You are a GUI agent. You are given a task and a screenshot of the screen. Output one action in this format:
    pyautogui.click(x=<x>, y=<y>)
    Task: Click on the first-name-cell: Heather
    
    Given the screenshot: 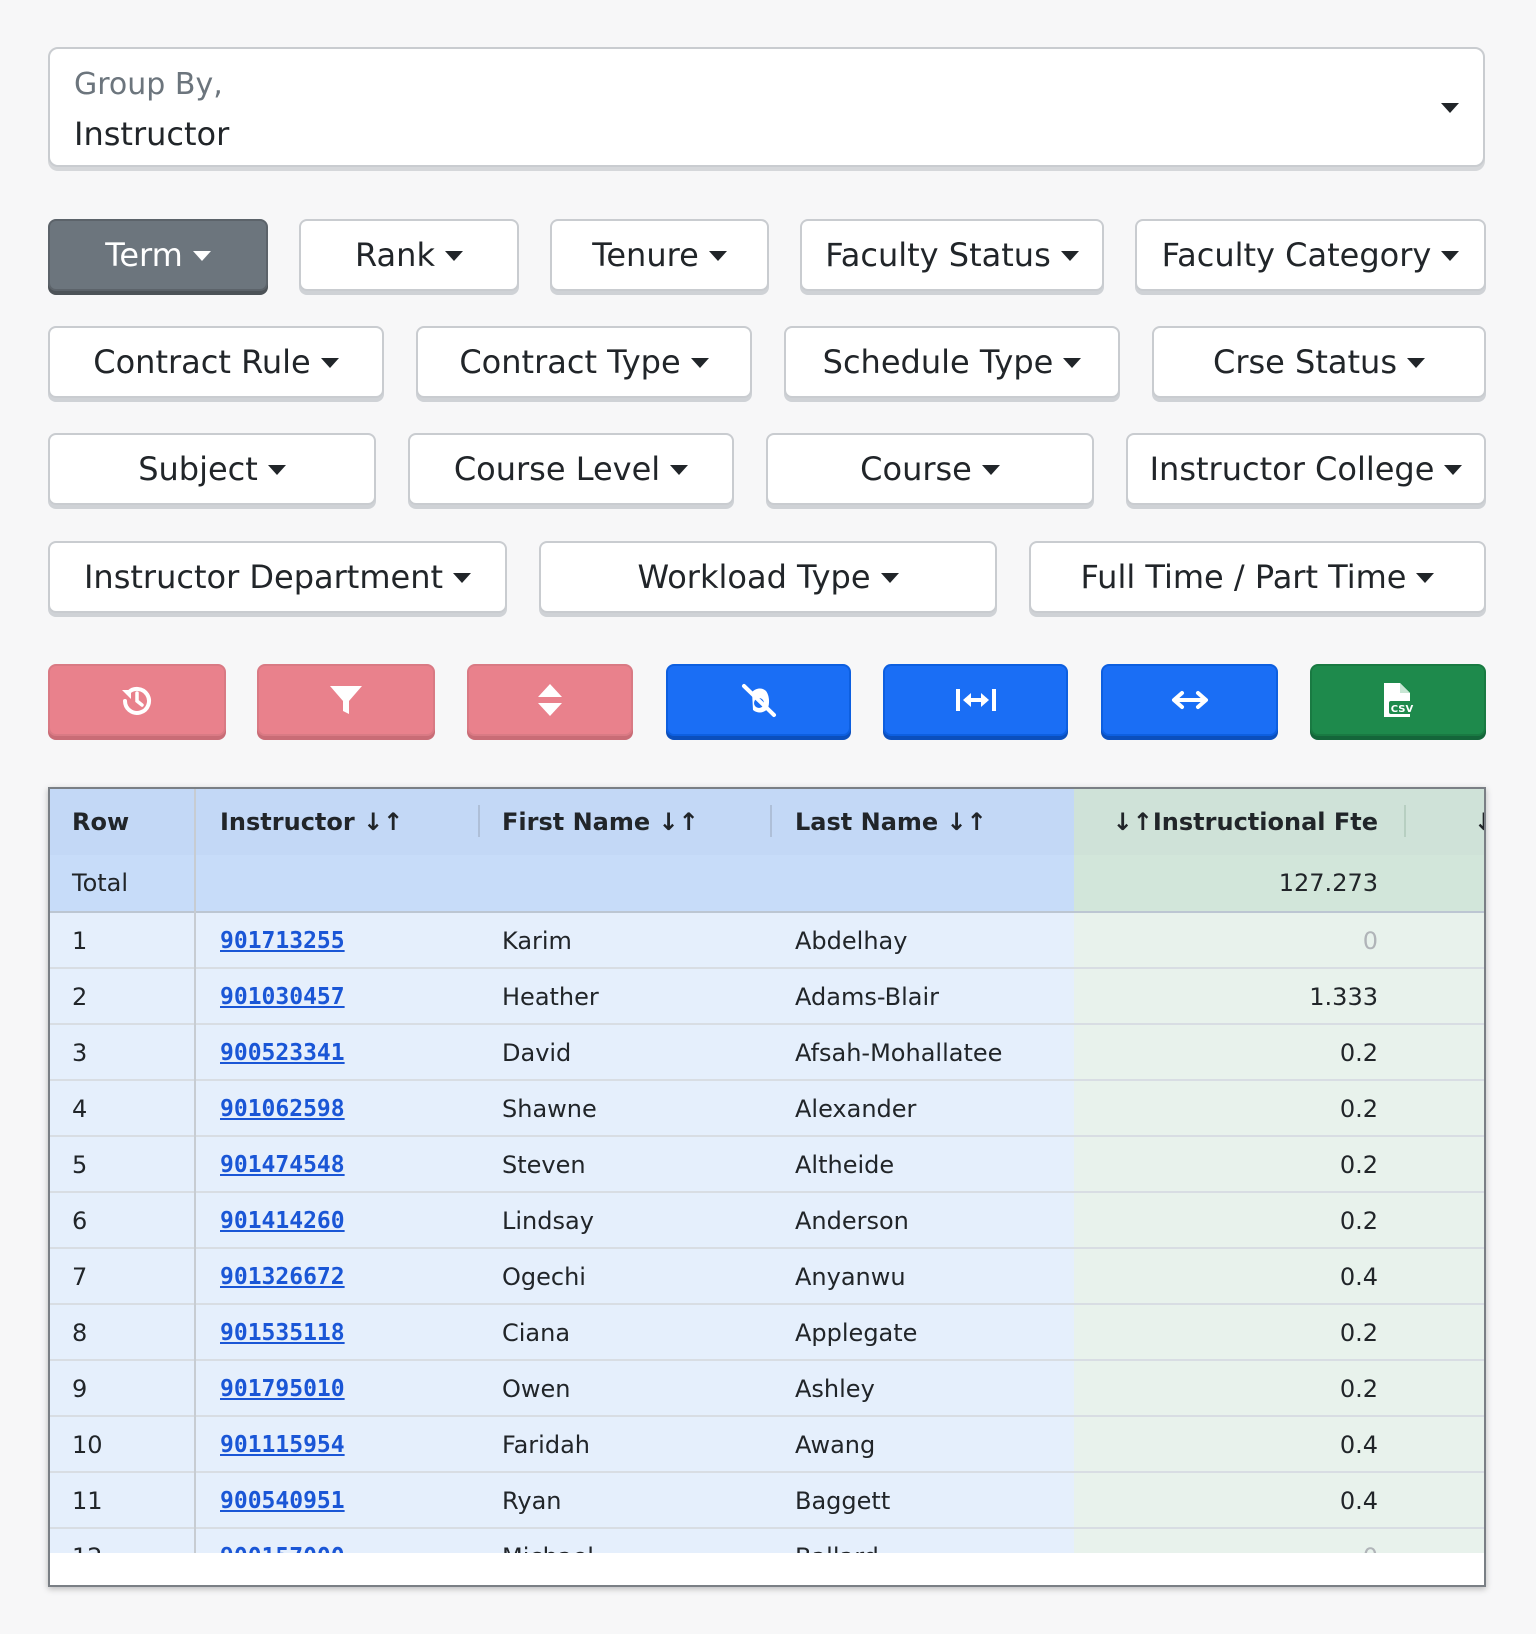 What is the action you would take?
    pyautogui.click(x=550, y=997)
    